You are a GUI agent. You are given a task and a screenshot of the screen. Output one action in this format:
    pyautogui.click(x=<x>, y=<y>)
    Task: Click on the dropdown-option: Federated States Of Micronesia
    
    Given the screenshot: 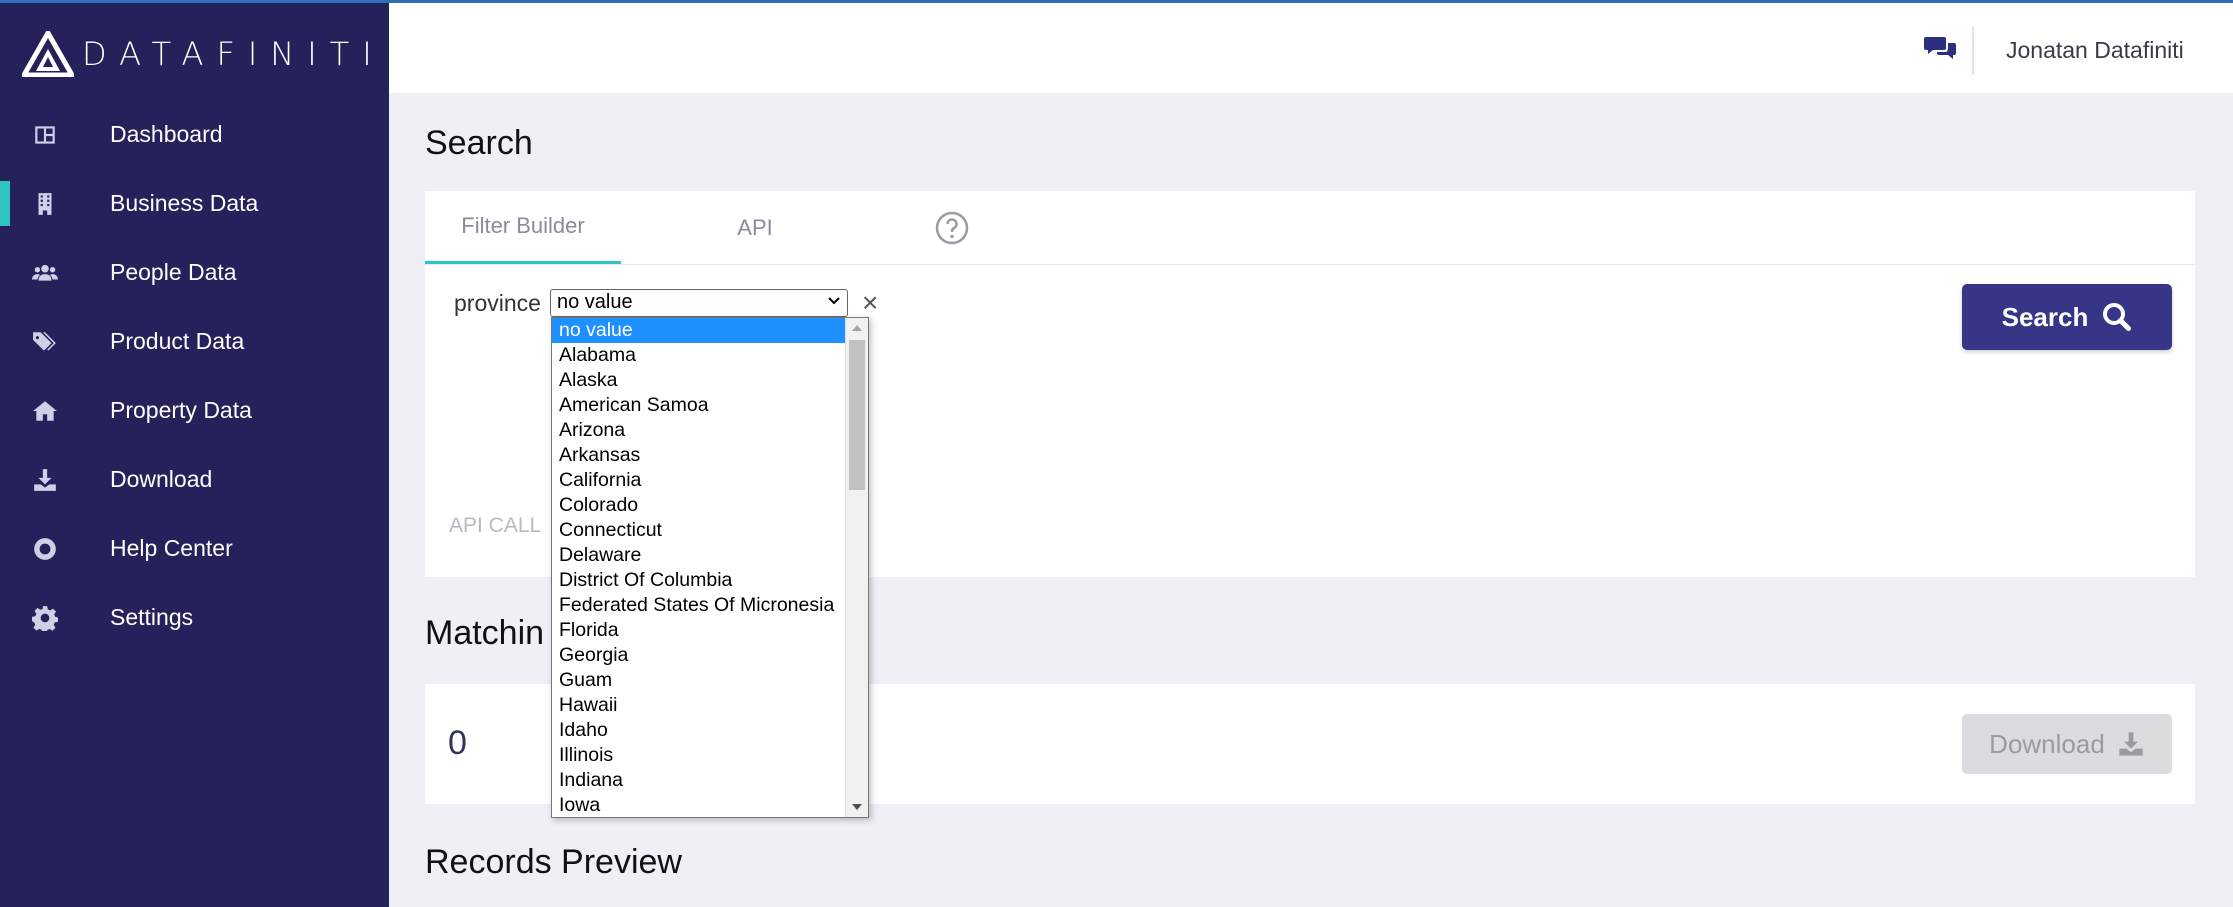 What is the action you would take?
    pyautogui.click(x=699, y=605)
    